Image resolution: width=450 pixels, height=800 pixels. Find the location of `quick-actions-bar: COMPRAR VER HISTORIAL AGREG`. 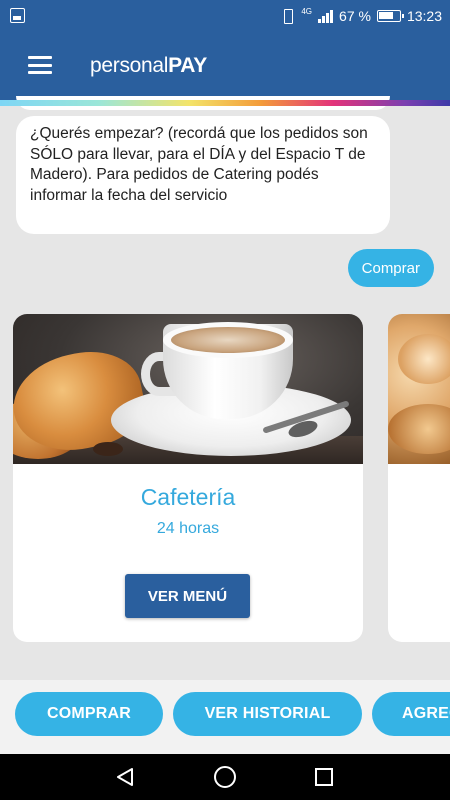

quick-actions-bar: COMPRAR VER HISTORIAL AGREG is located at coordinates (225, 717).